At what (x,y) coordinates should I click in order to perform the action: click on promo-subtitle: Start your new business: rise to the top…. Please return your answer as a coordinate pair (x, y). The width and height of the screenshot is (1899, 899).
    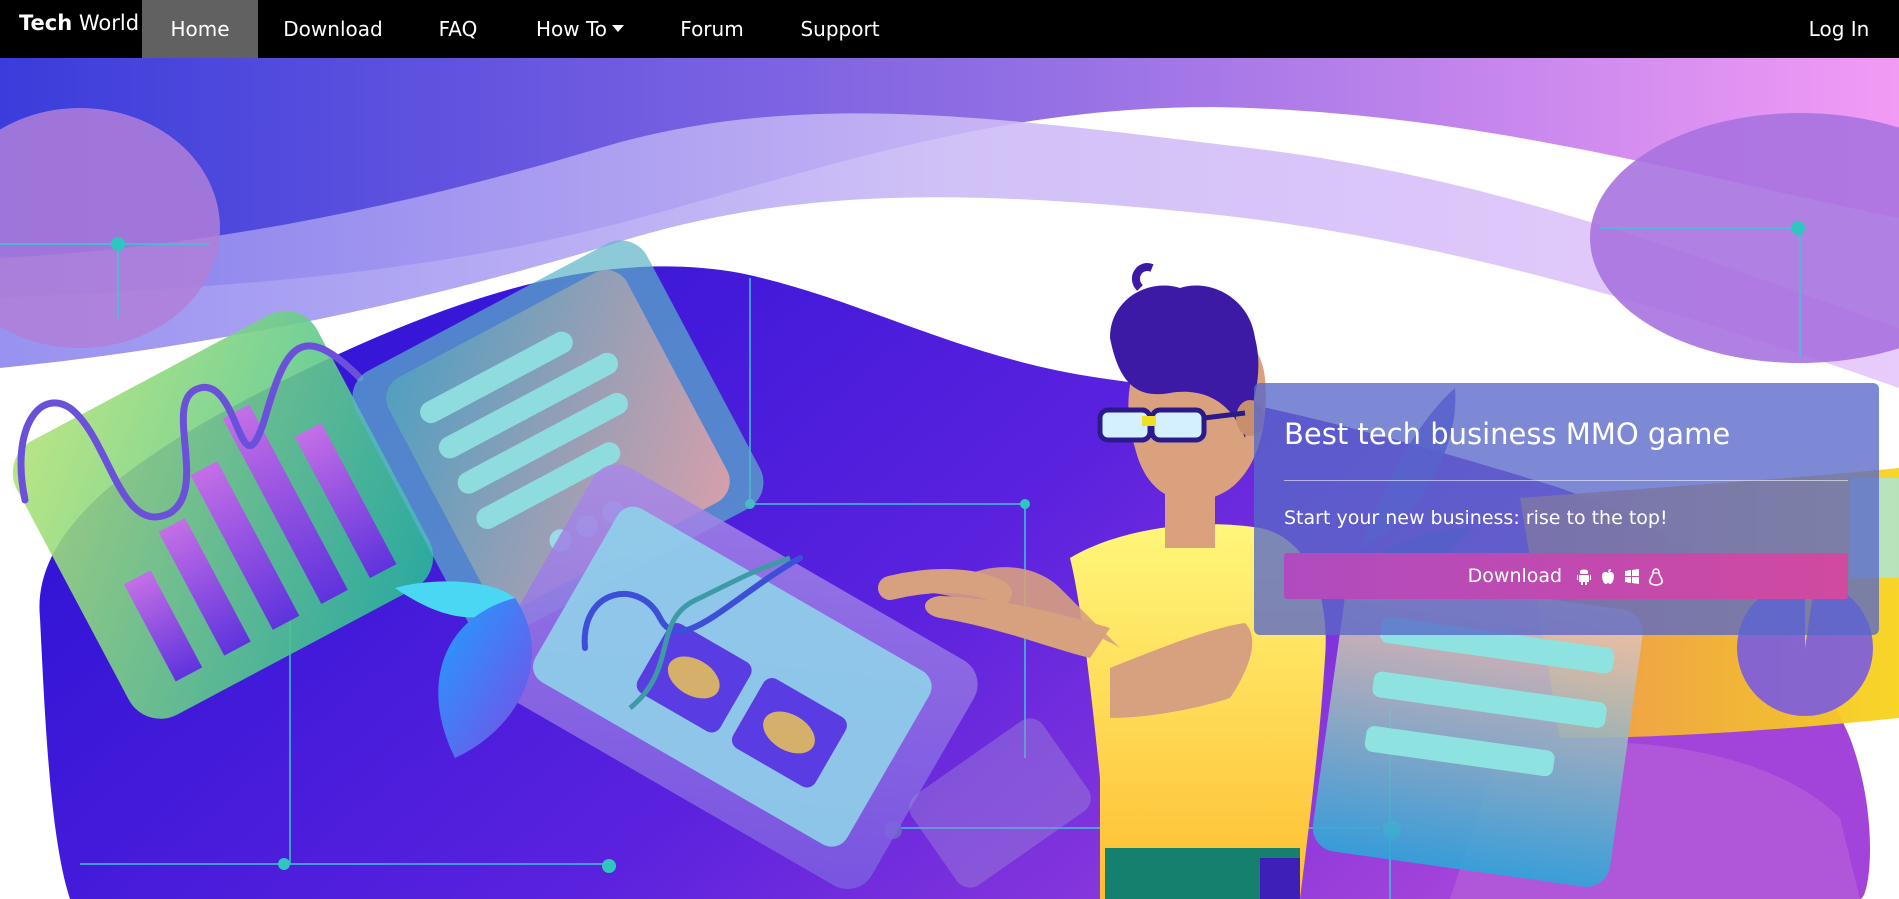
    Looking at the image, I should click on (1476, 518).